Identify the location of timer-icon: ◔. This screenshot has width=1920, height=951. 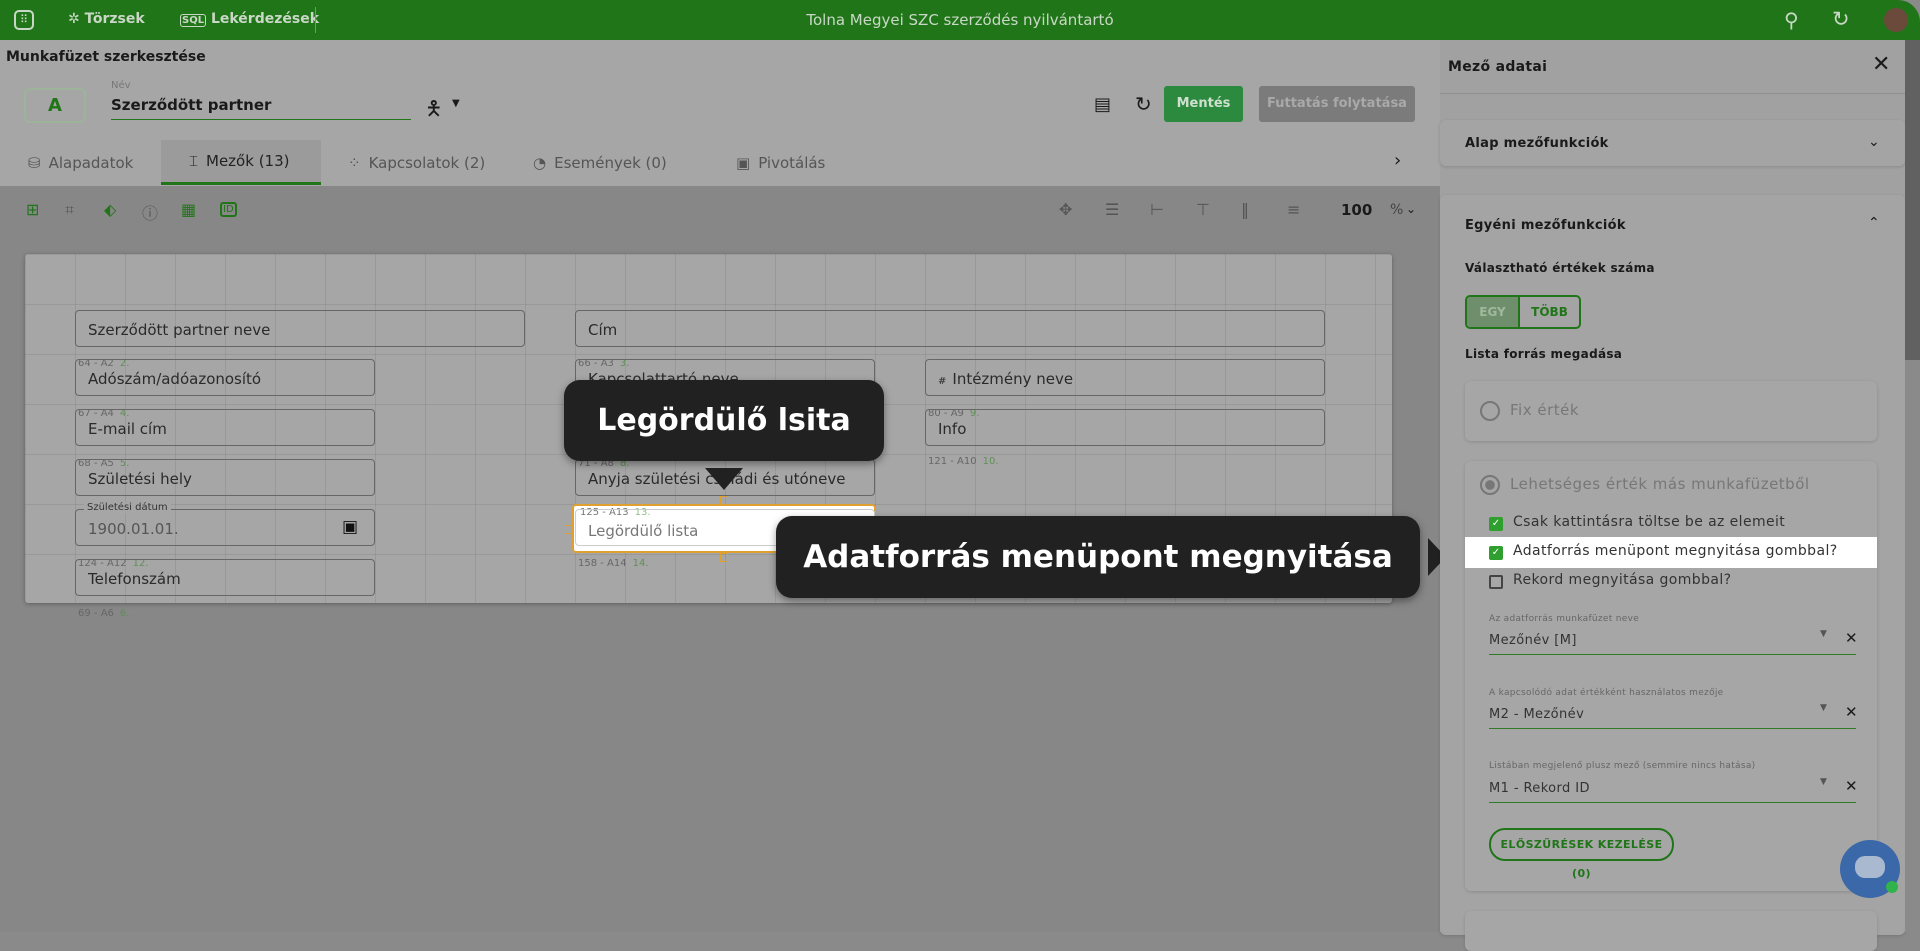
(540, 162).